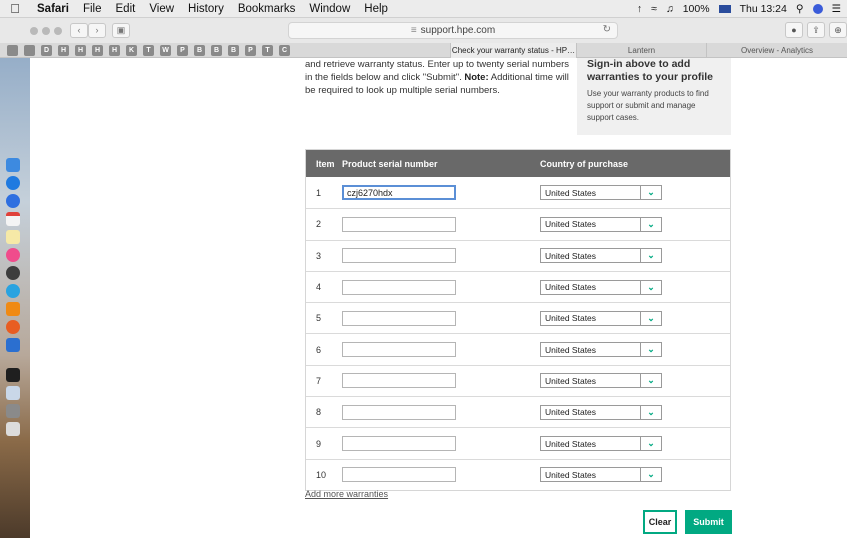  Describe the element at coordinates (79, 30) in the screenshot. I see `back-button: ‹` at that location.